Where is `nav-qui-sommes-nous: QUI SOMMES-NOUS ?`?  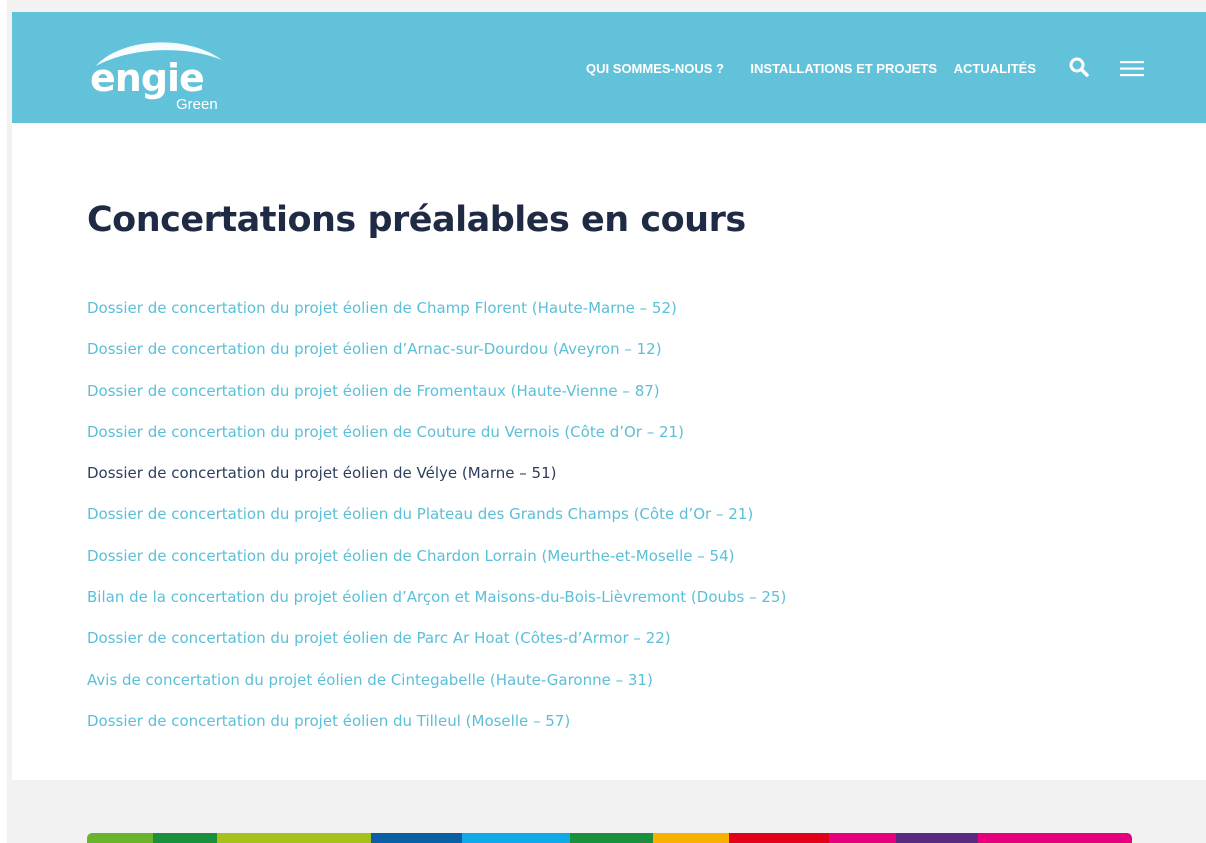
nav-qui-sommes-nous: QUI SOMMES-NOUS ? is located at coordinates (655, 68).